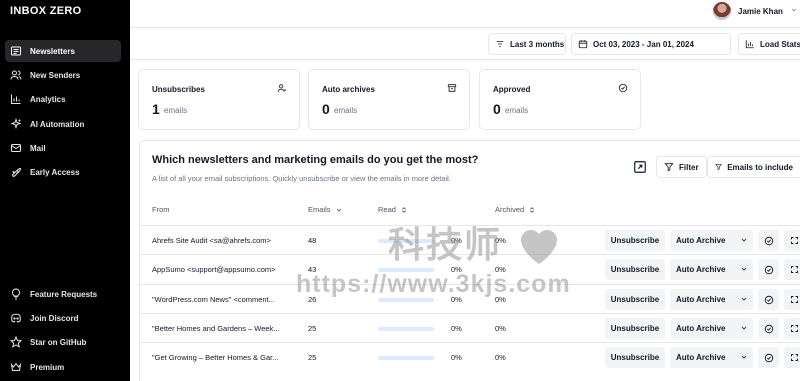 Image resolution: width=800 pixels, height=381 pixels. Describe the element at coordinates (515, 209) in the screenshot. I see `column-header-archived: Archived` at that location.